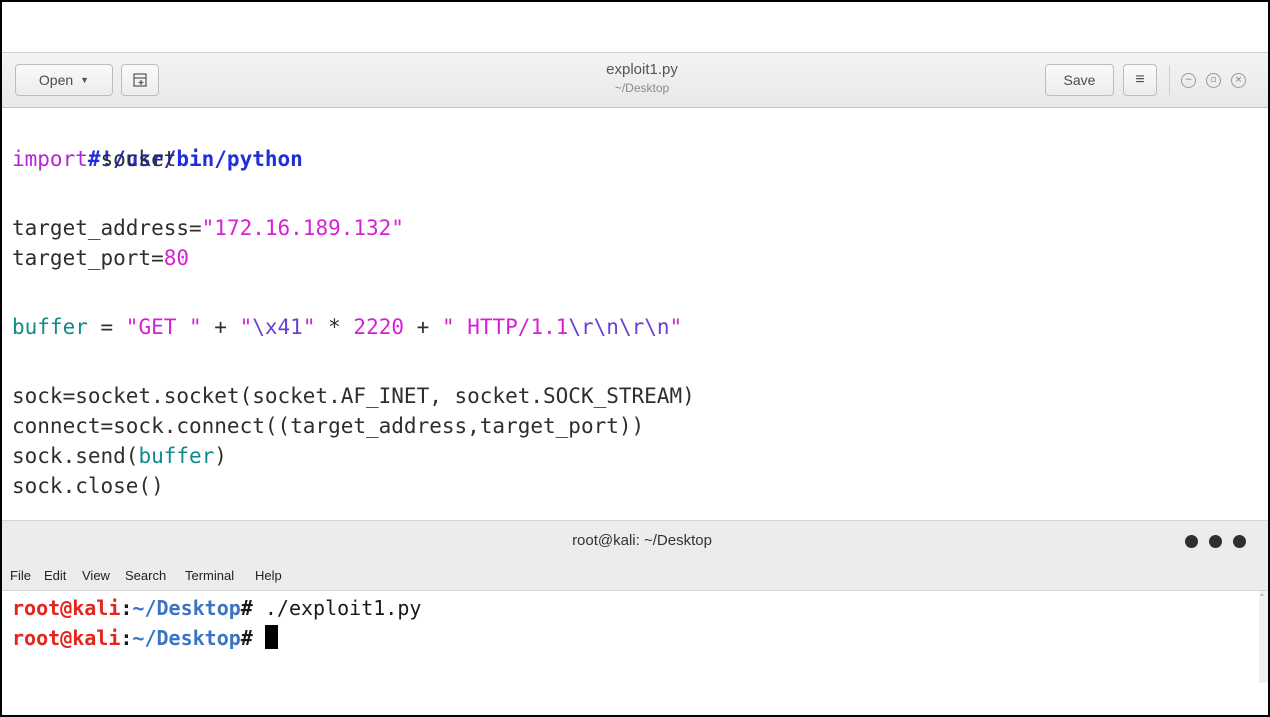 The image size is (1270, 717). I want to click on new-document-icon, so click(140, 80).